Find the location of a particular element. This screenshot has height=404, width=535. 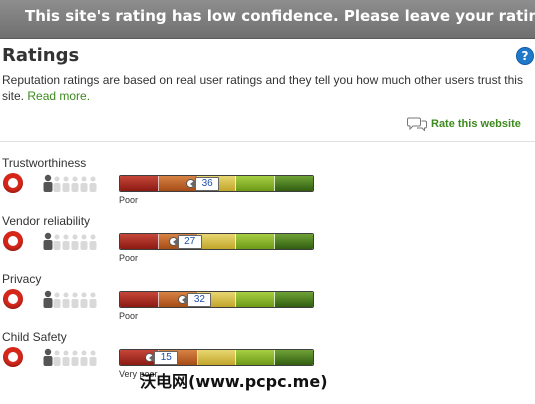

rating-row-privacy: Privacy 32 Poor is located at coordinates (267, 302).